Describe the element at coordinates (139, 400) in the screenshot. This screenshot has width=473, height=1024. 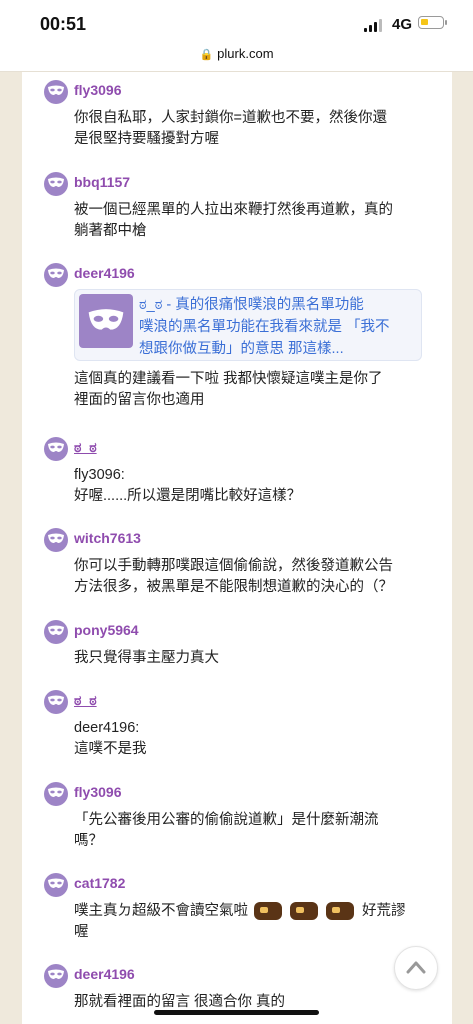
I see `response-line: 裡面的留言你也適用` at that location.